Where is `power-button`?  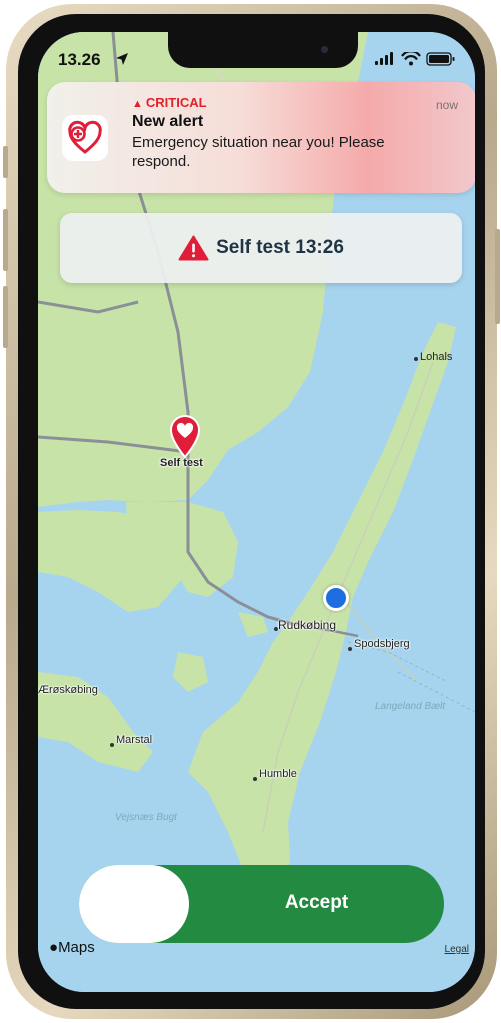 power-button is located at coordinates (497, 276).